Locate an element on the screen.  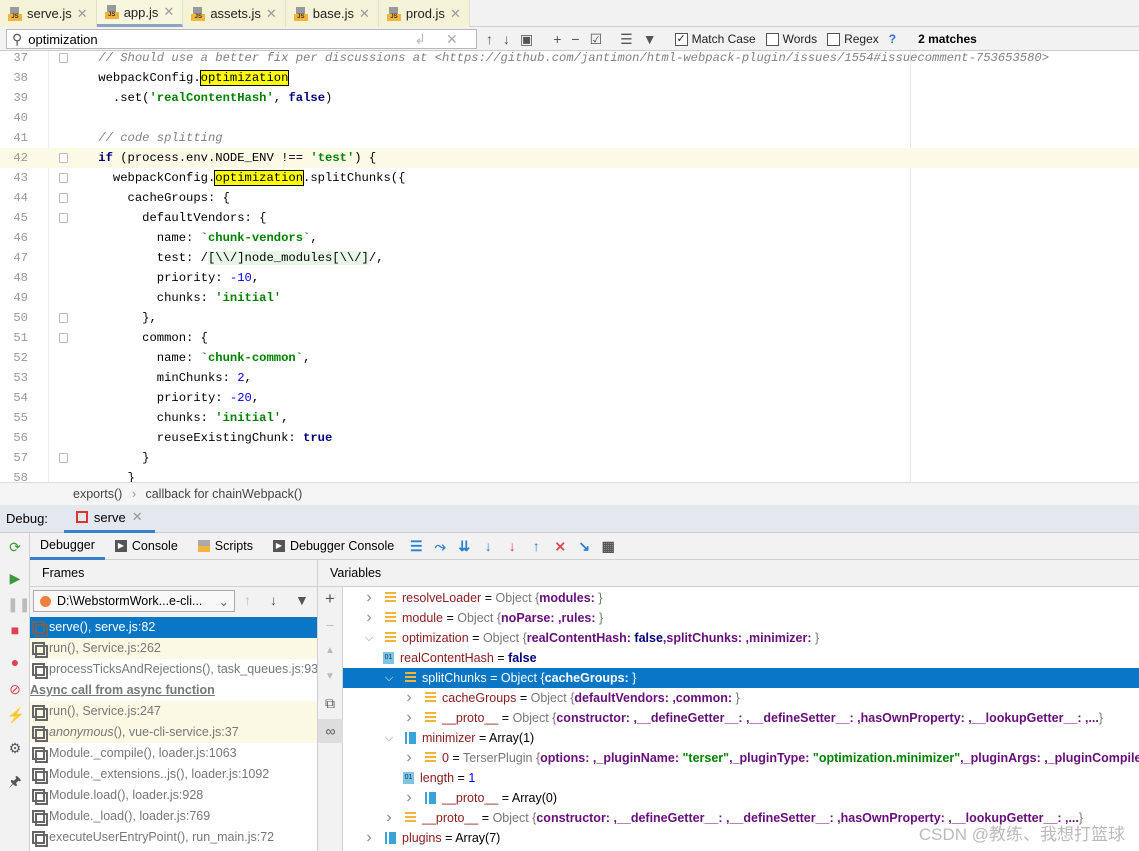
remove-selection-icon: − is located at coordinates (575, 39).